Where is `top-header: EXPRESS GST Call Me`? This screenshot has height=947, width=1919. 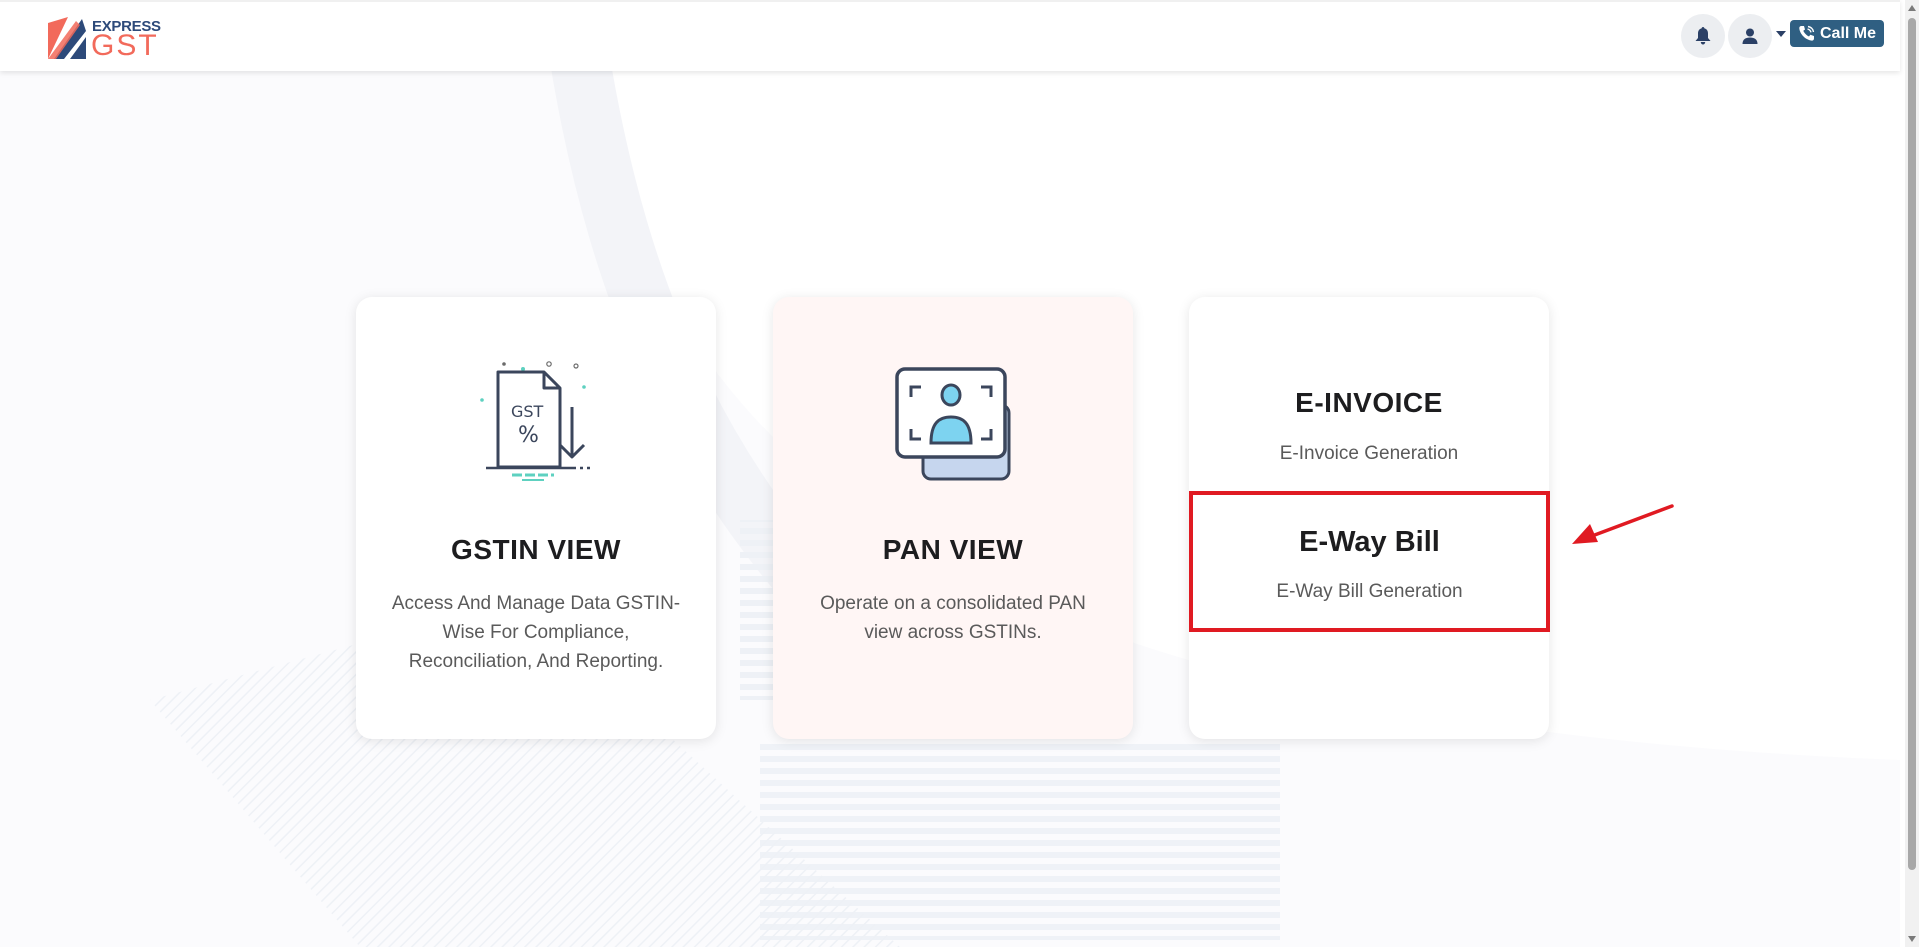
top-header: EXPRESS GST Call Me is located at coordinates (950, 35).